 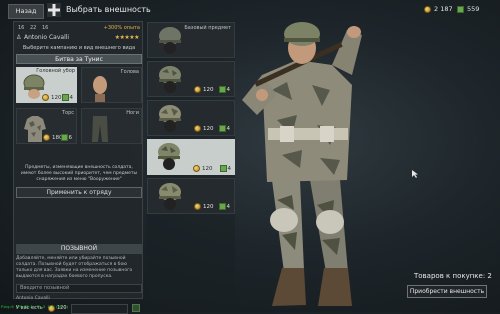 I want to click on slot-label: Голова, so click(x=129, y=72).